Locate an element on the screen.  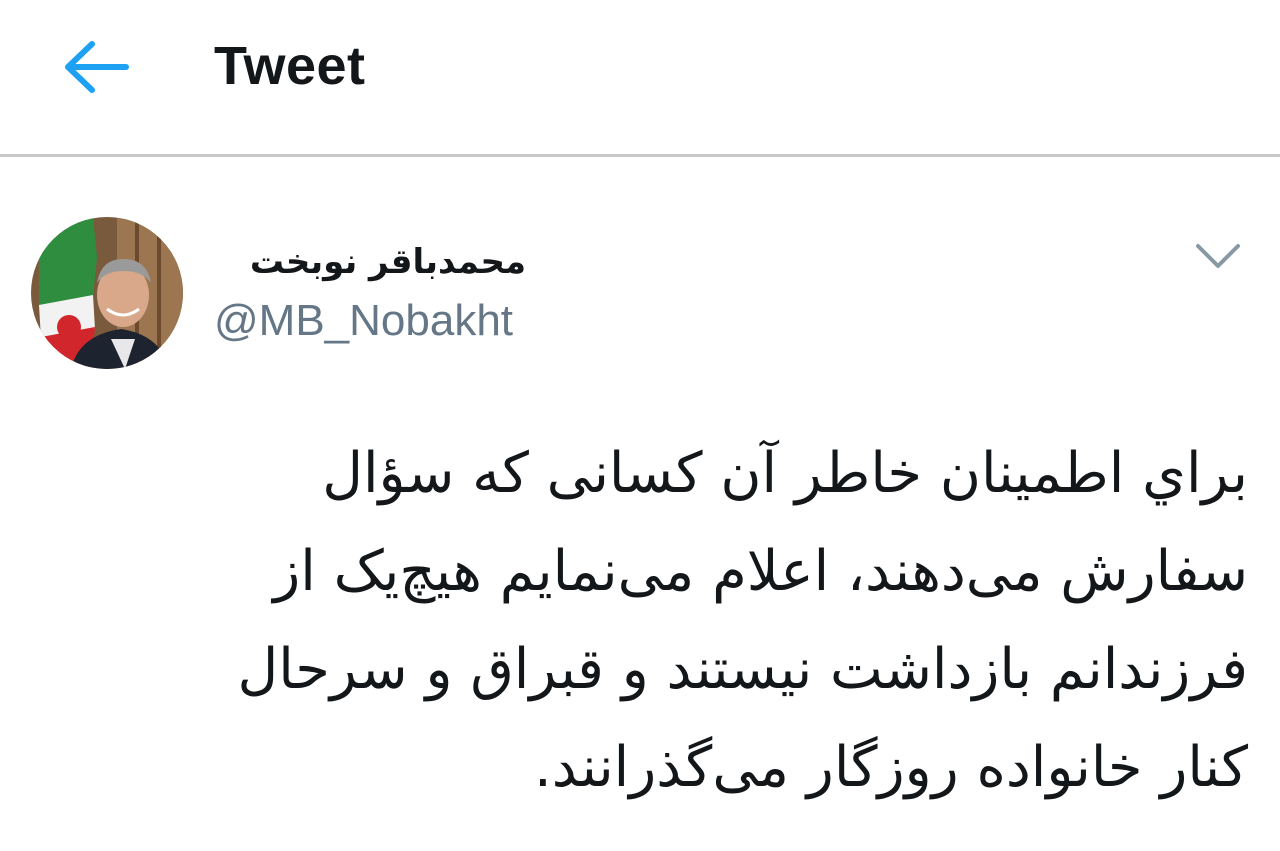
avatar is located at coordinates (107, 293).